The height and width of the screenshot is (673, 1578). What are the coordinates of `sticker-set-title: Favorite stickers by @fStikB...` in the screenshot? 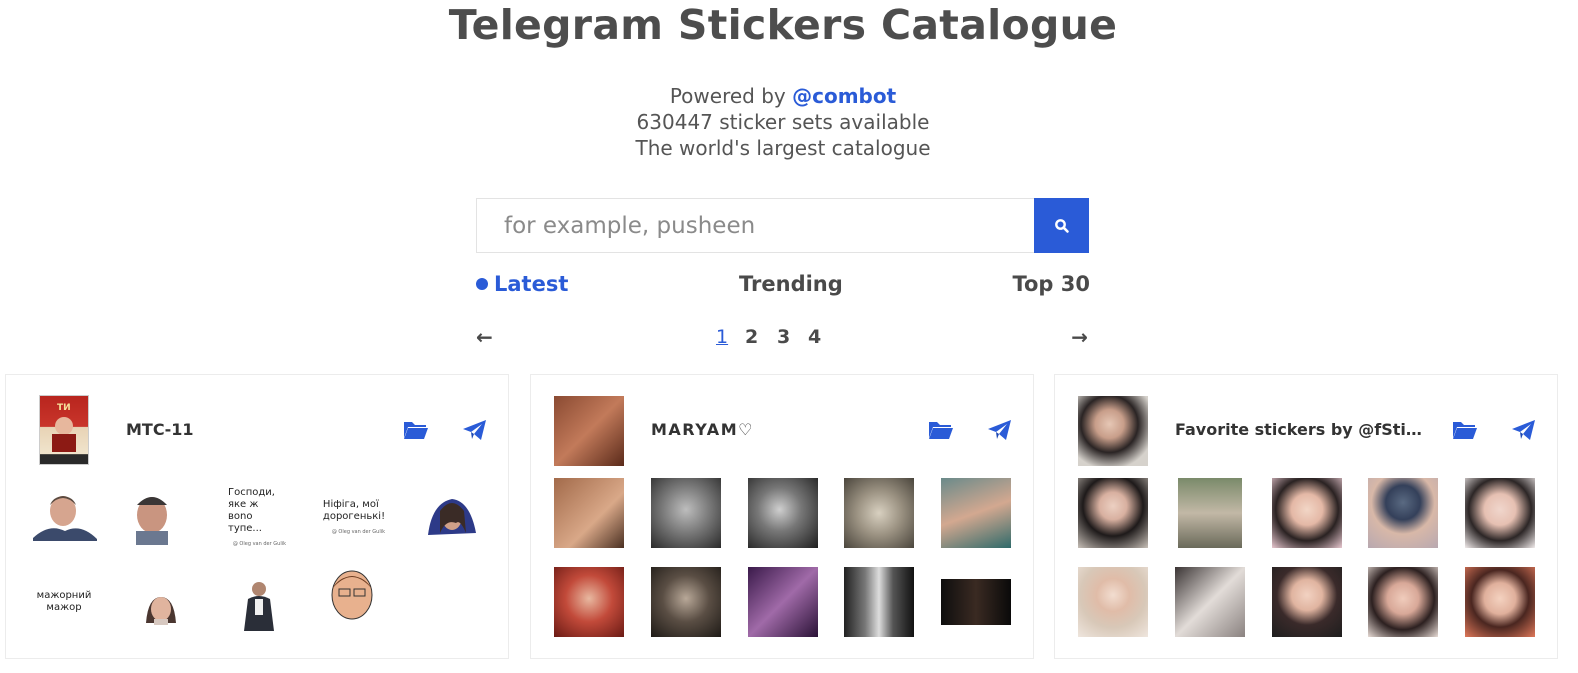 It's located at (1301, 430).